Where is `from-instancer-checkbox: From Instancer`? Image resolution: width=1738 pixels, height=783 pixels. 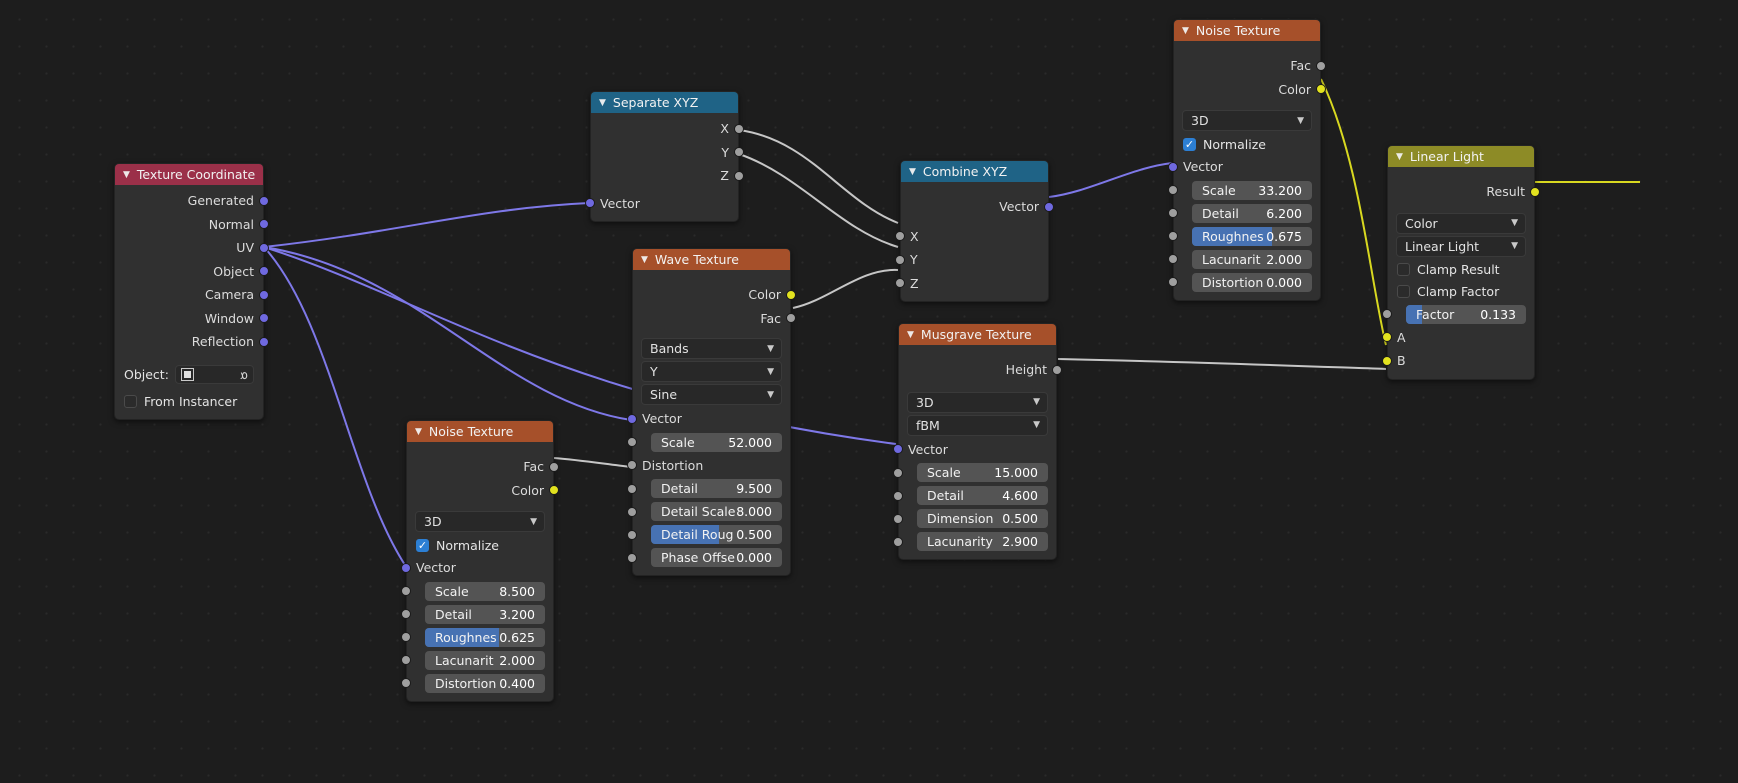
from-instancer-checkbox: From Instancer is located at coordinates (189, 402).